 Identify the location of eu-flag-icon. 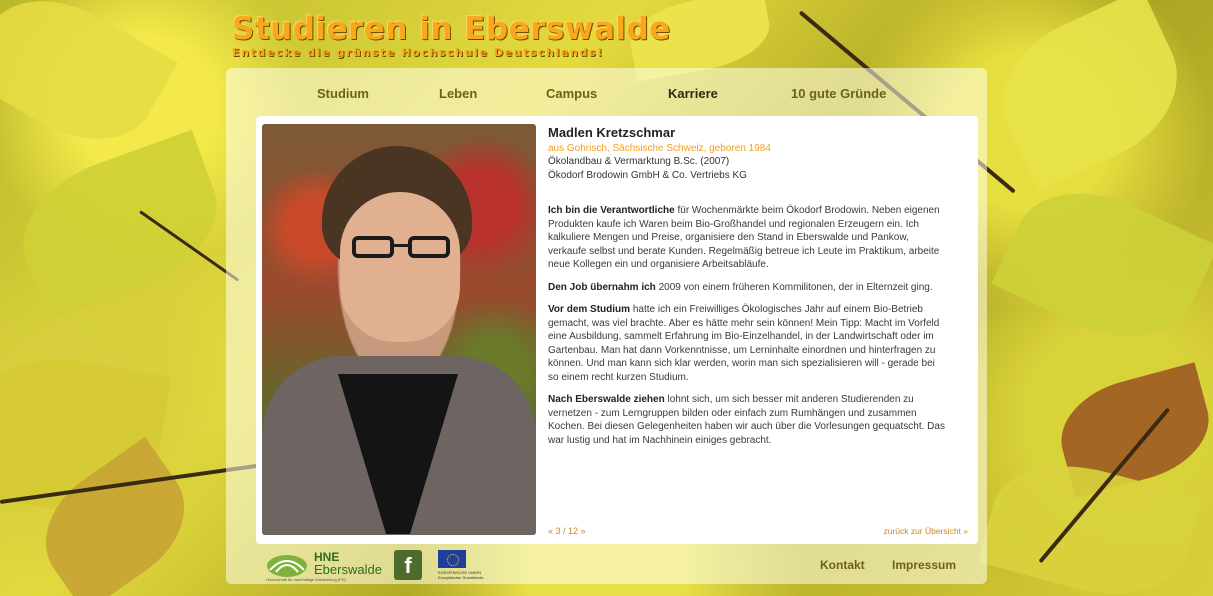
(452, 559).